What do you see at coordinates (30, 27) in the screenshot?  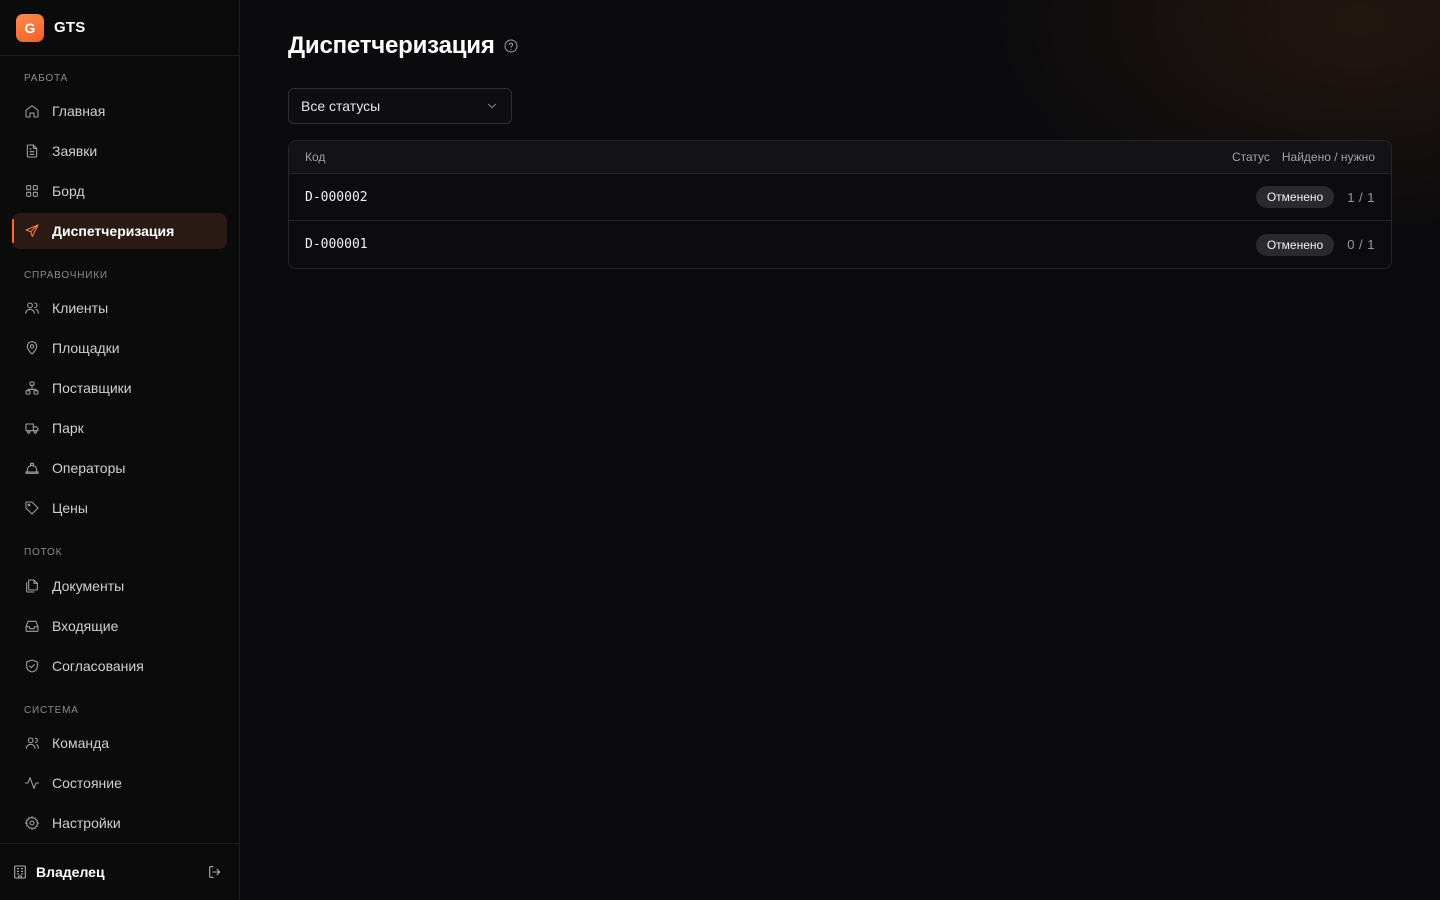 I see `app-logo: G` at bounding box center [30, 27].